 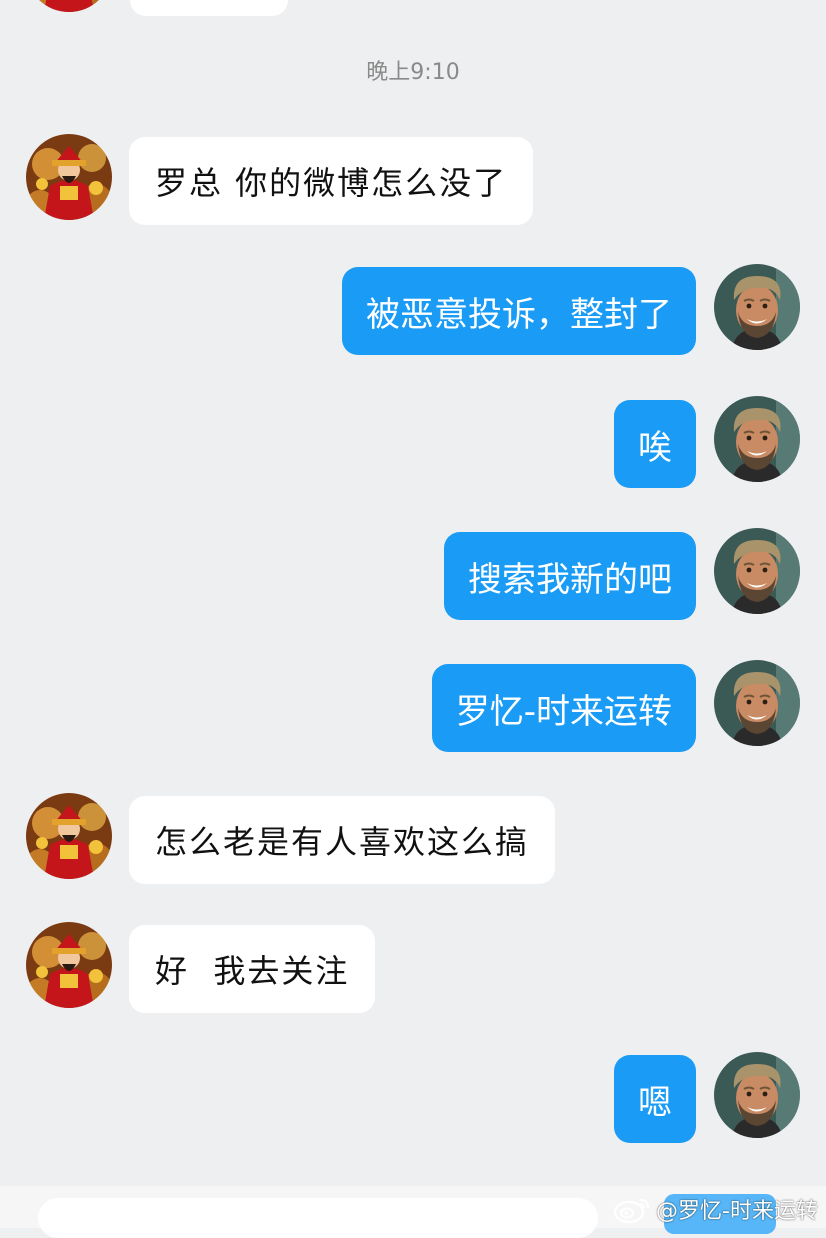 What do you see at coordinates (737, 1211) in the screenshot?
I see `watermark-text: @罗忆-时来运转` at bounding box center [737, 1211].